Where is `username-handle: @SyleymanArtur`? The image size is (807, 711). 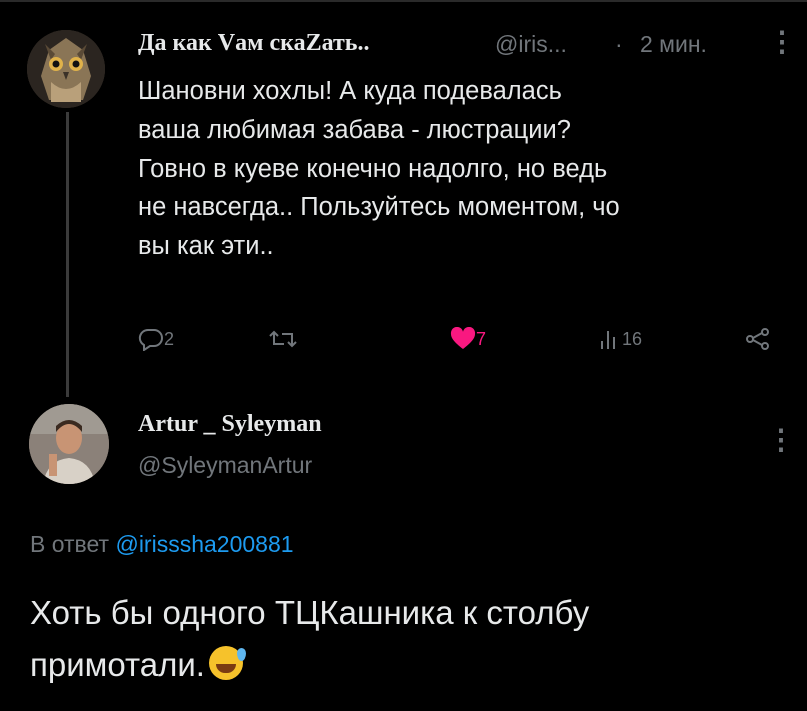
username-handle: @SyleymanArtur is located at coordinates (225, 465).